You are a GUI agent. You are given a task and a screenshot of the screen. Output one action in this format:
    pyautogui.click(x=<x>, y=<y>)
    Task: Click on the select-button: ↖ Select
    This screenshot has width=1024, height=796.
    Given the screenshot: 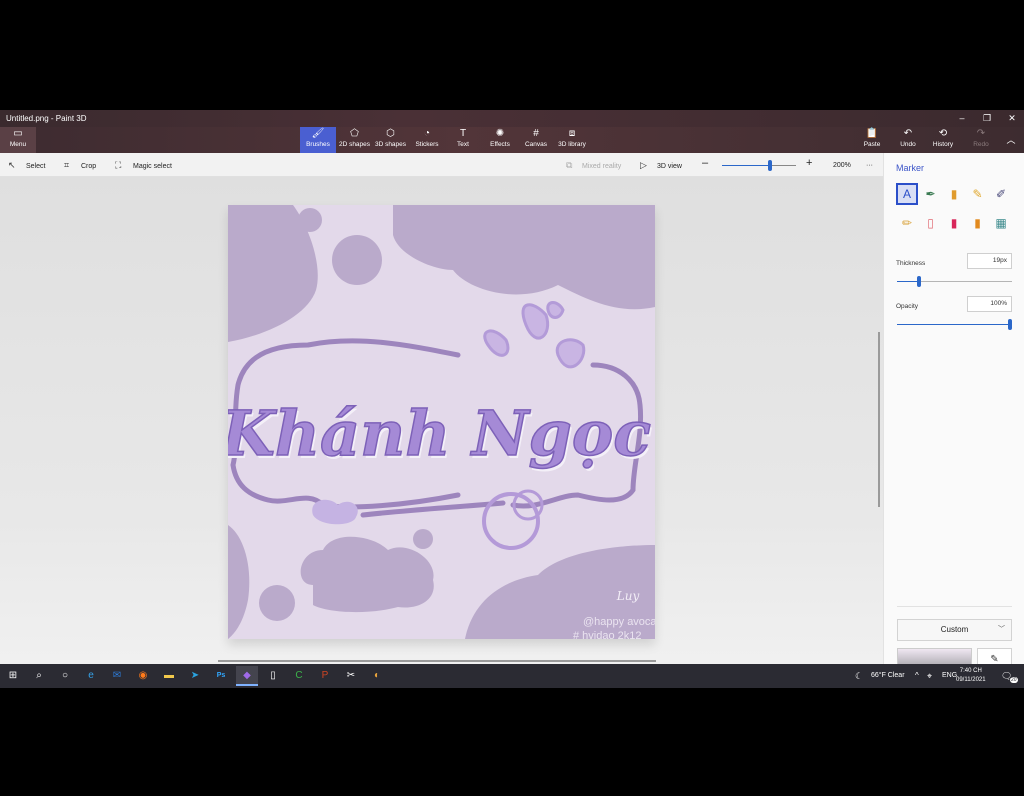 What is the action you would take?
    pyautogui.click(x=26, y=165)
    